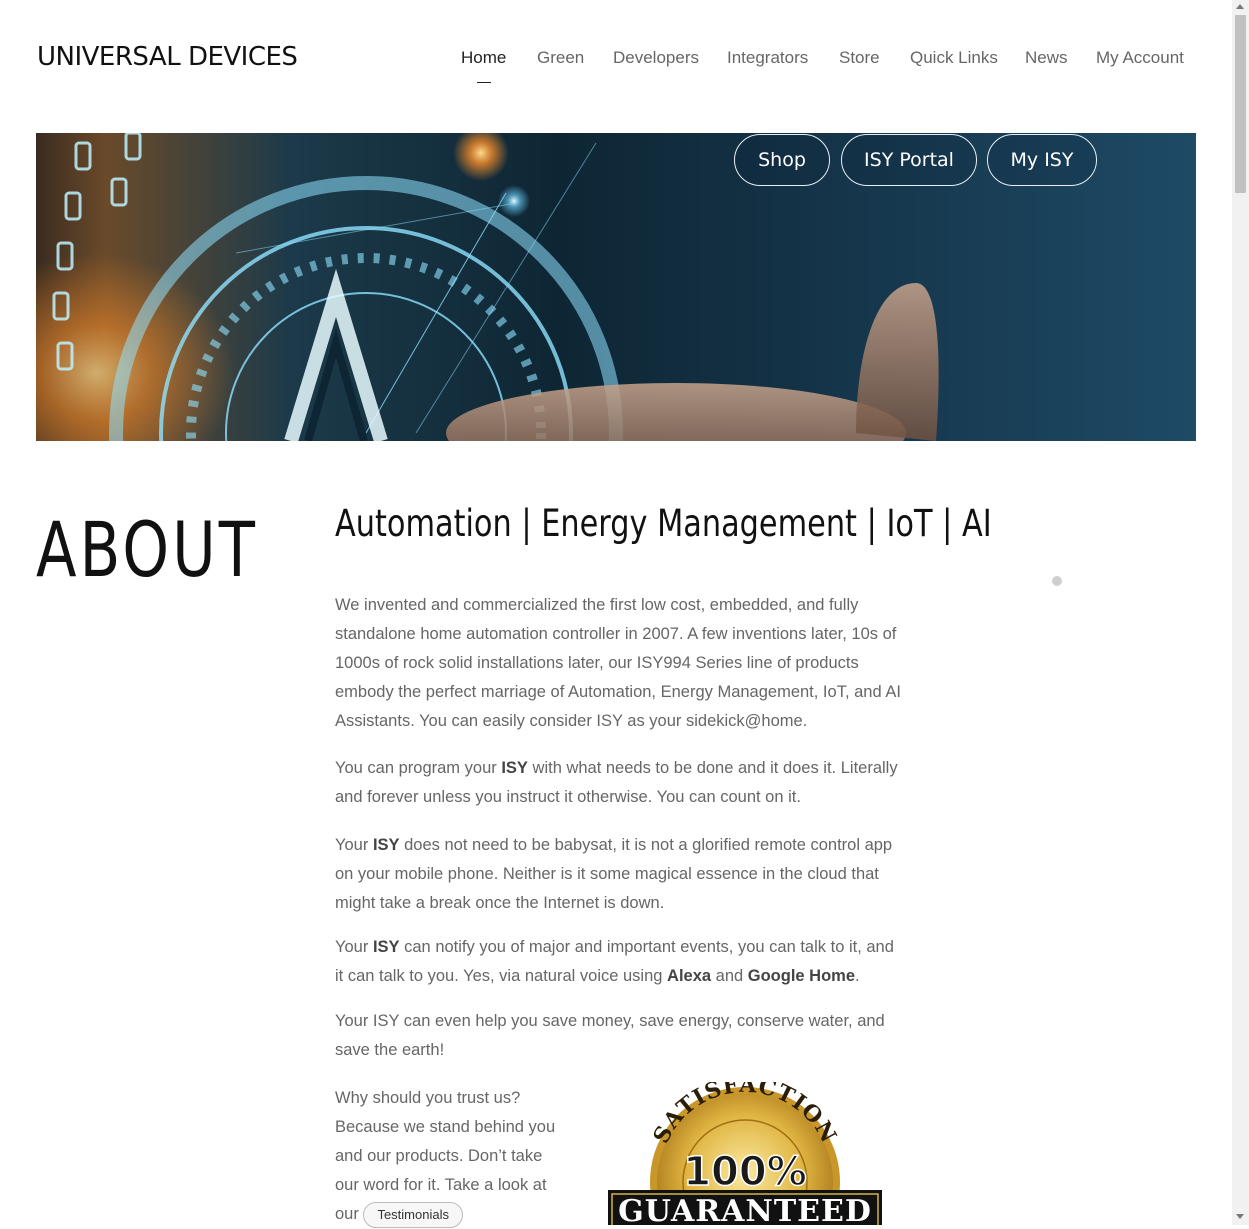 This screenshot has width=1249, height=1229. I want to click on about-title: ABOUT, so click(147, 549).